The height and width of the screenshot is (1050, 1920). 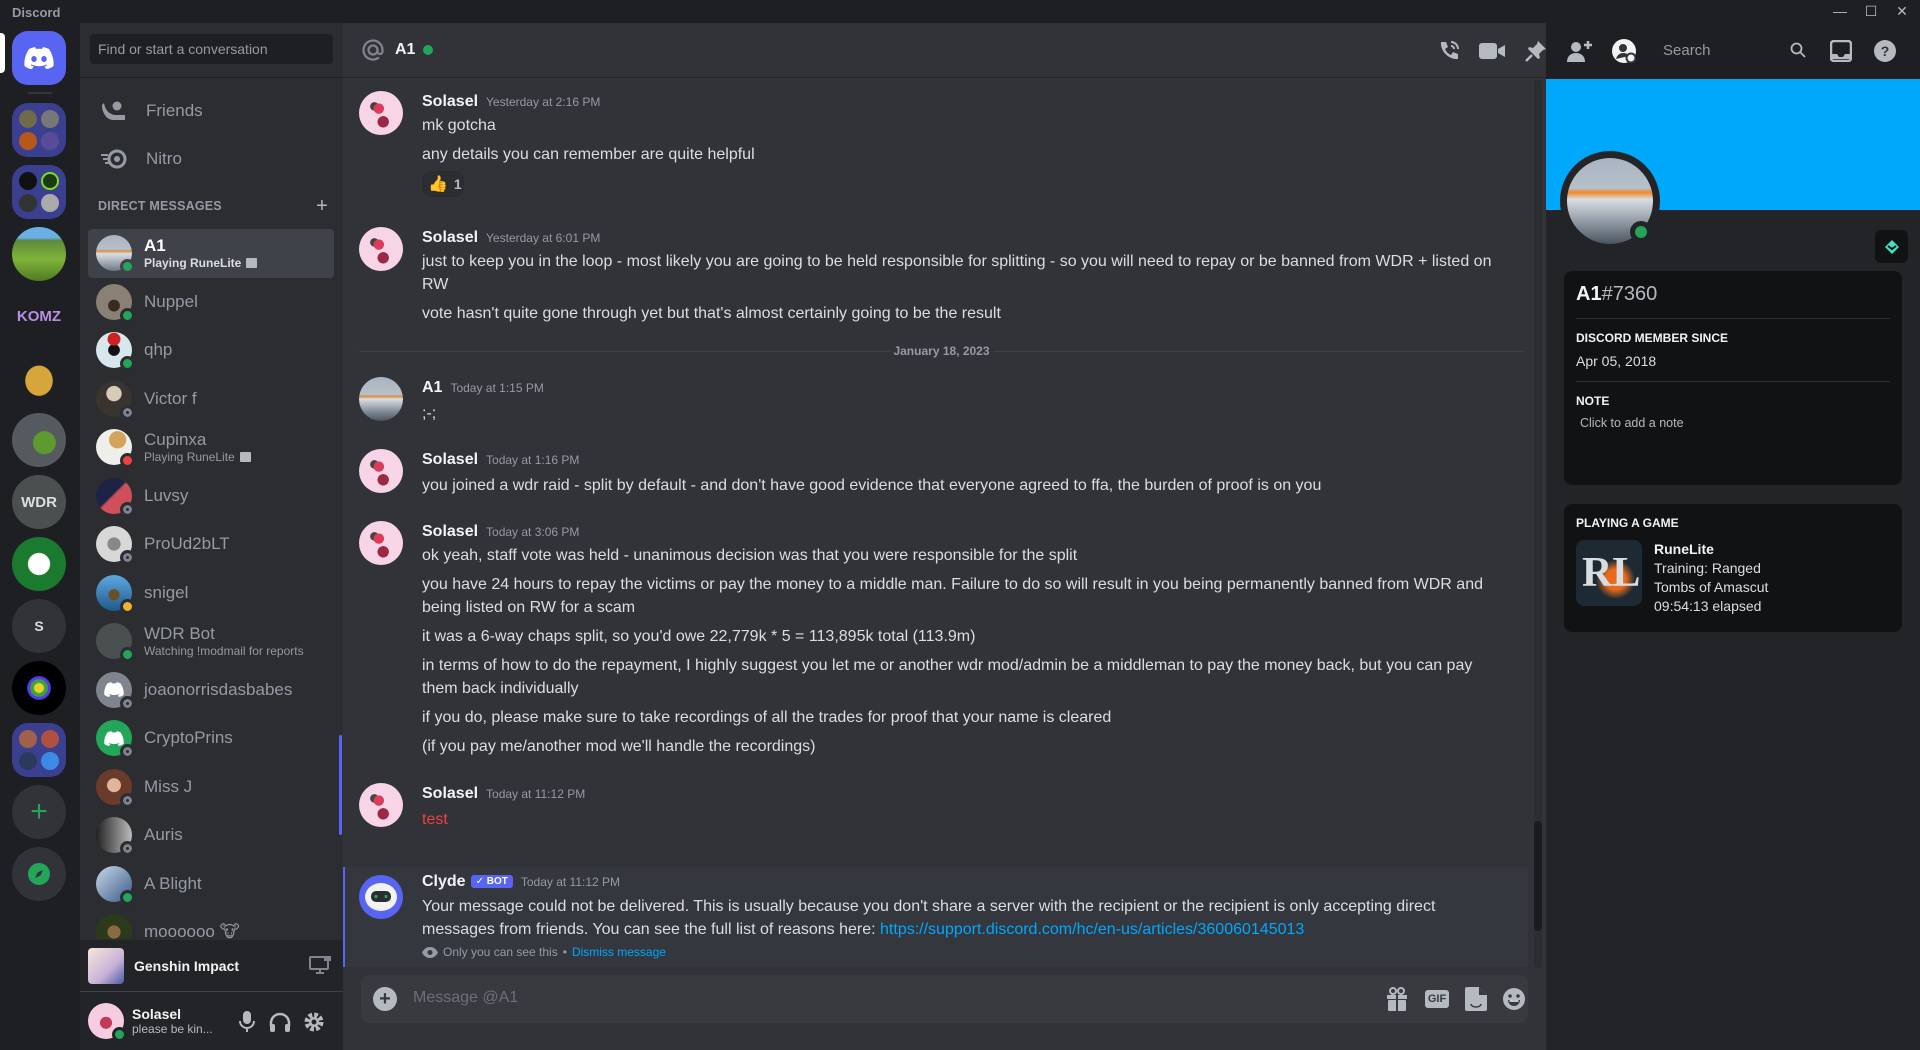 What do you see at coordinates (211, 593) in the screenshot?
I see `dm-item-snigel: snigel` at bounding box center [211, 593].